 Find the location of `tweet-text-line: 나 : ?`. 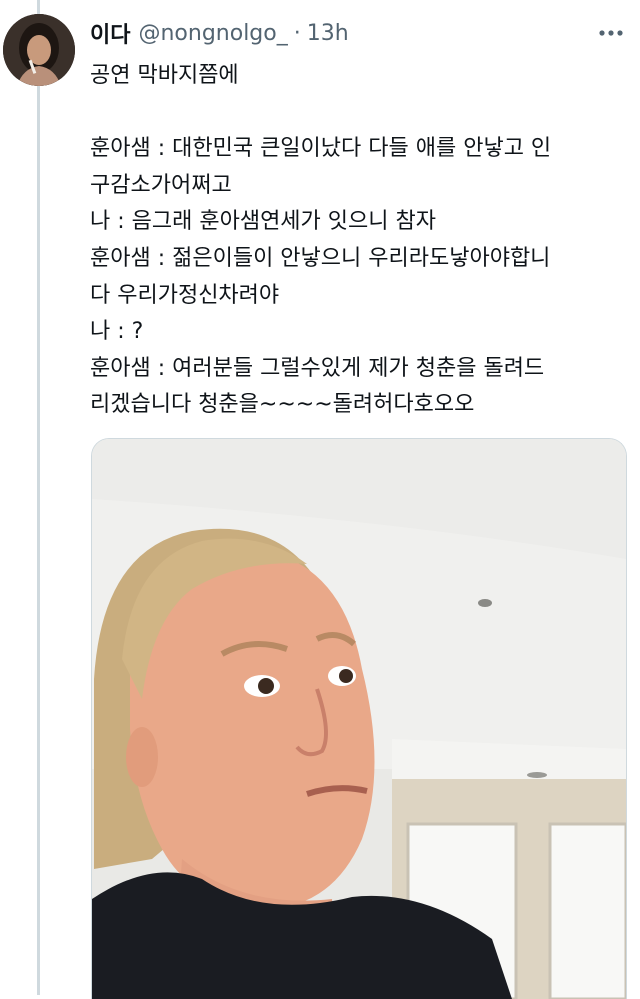

tweet-text-line: 나 : ? is located at coordinates (117, 332).